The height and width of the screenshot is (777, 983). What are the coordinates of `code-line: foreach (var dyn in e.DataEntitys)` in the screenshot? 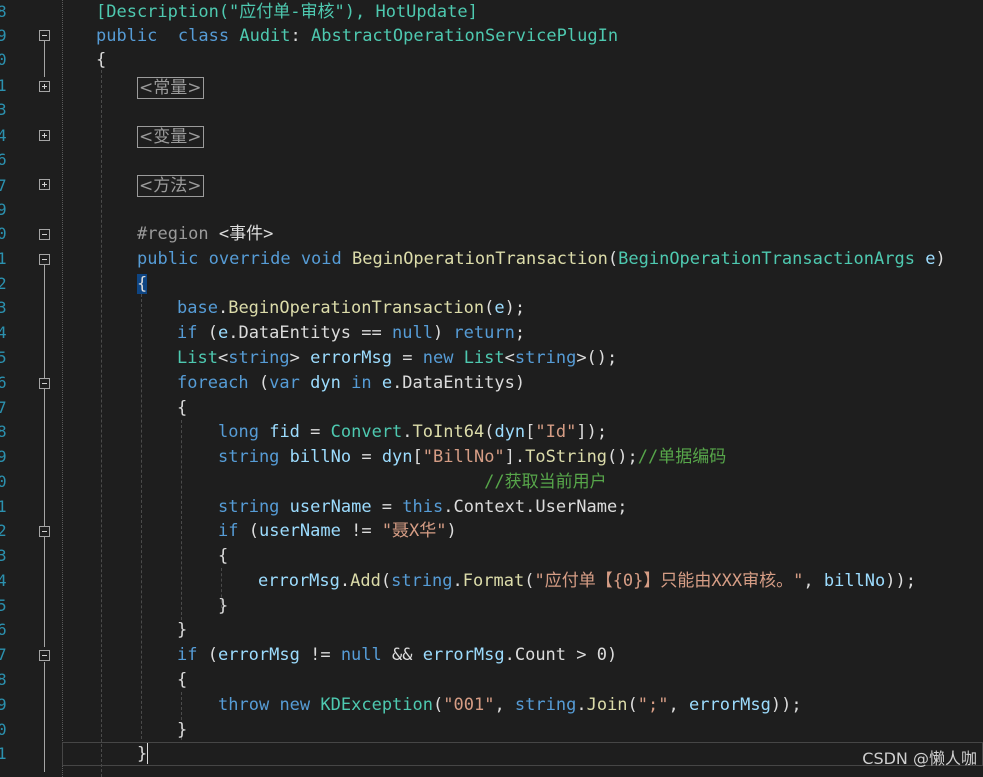 It's located at (351, 383).